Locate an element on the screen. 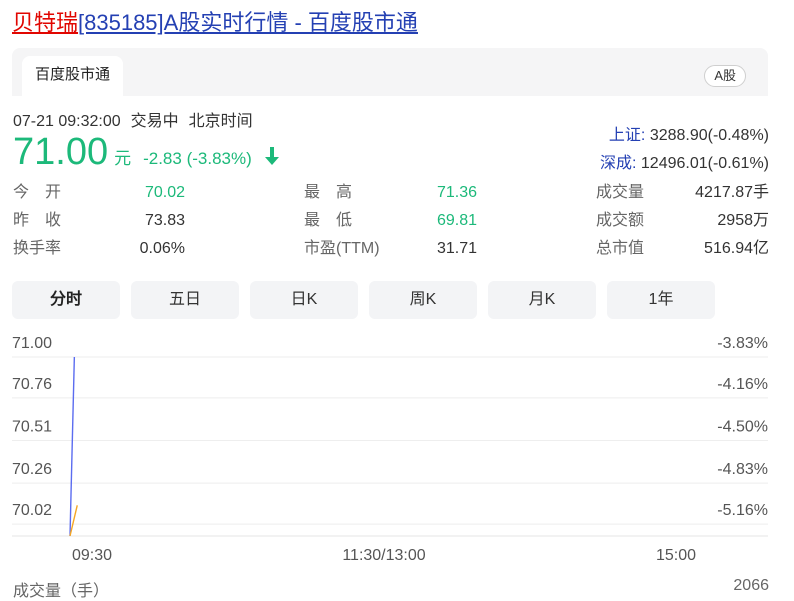  stat-amount-value: 2958万 is located at coordinates (743, 220).